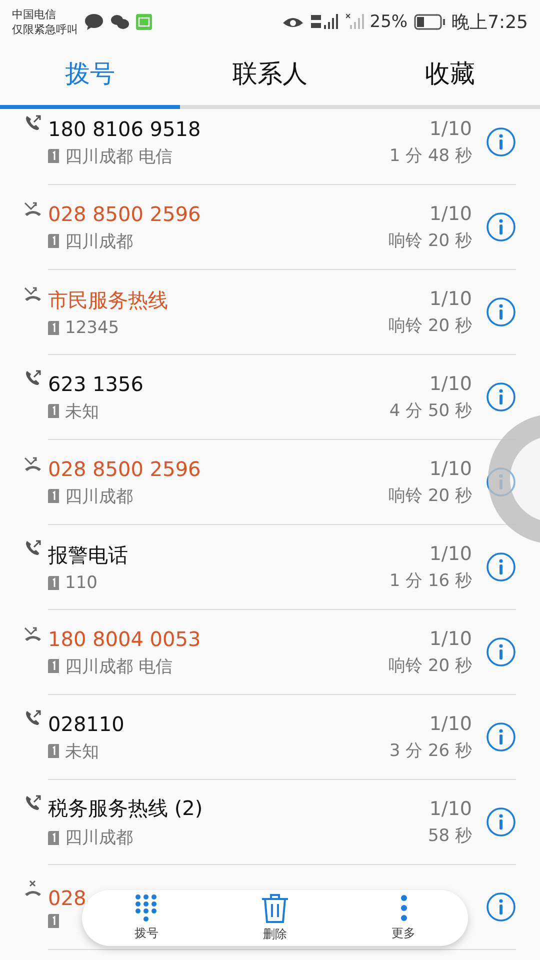  Describe the element at coordinates (430, 411) in the screenshot. I see `call-duration: 4 分 50 秒` at that location.